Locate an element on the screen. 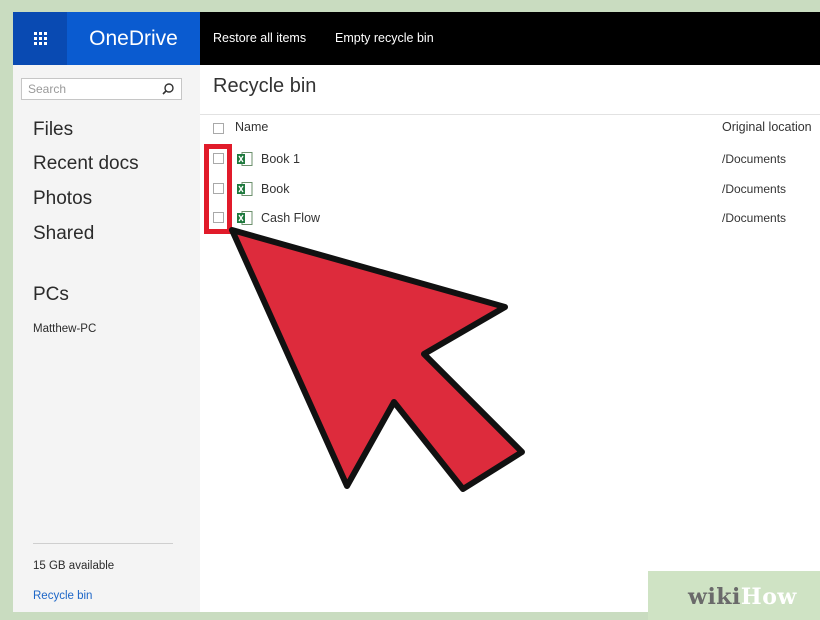 This screenshot has height=620, width=820. sidebar-item-pc: Matthew-PC is located at coordinates (64, 329).